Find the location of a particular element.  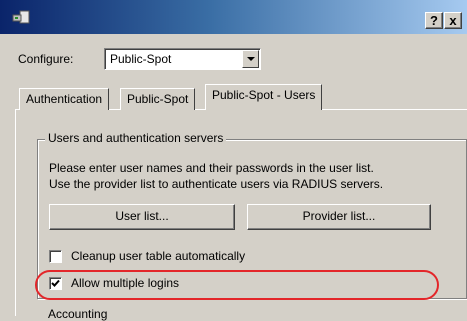

accounting-group-title: Accounting is located at coordinates (78, 314).